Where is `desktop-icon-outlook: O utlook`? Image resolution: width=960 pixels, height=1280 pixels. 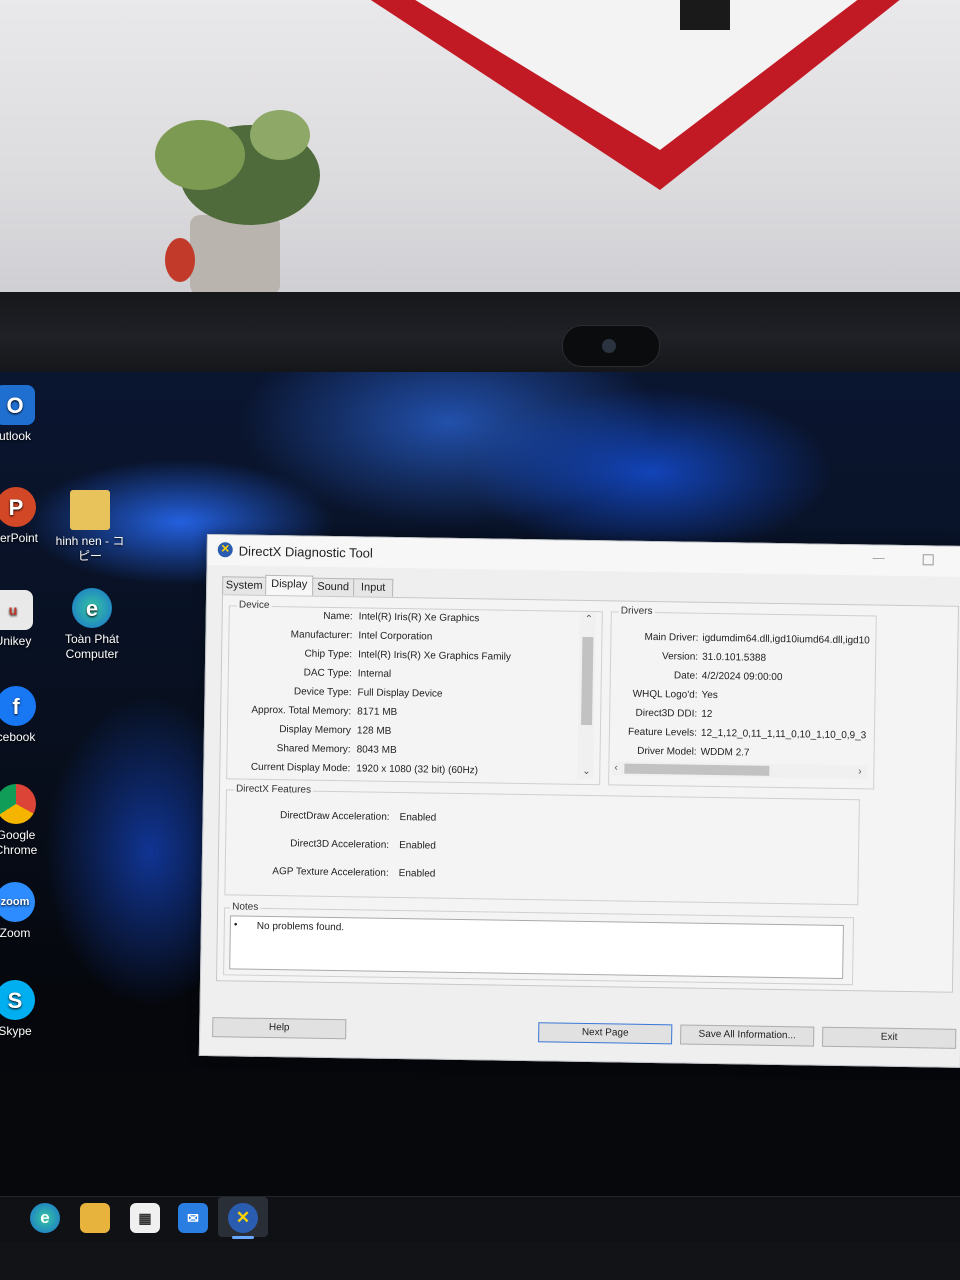
desktop-icon-outlook: O utlook is located at coordinates (20, 414).